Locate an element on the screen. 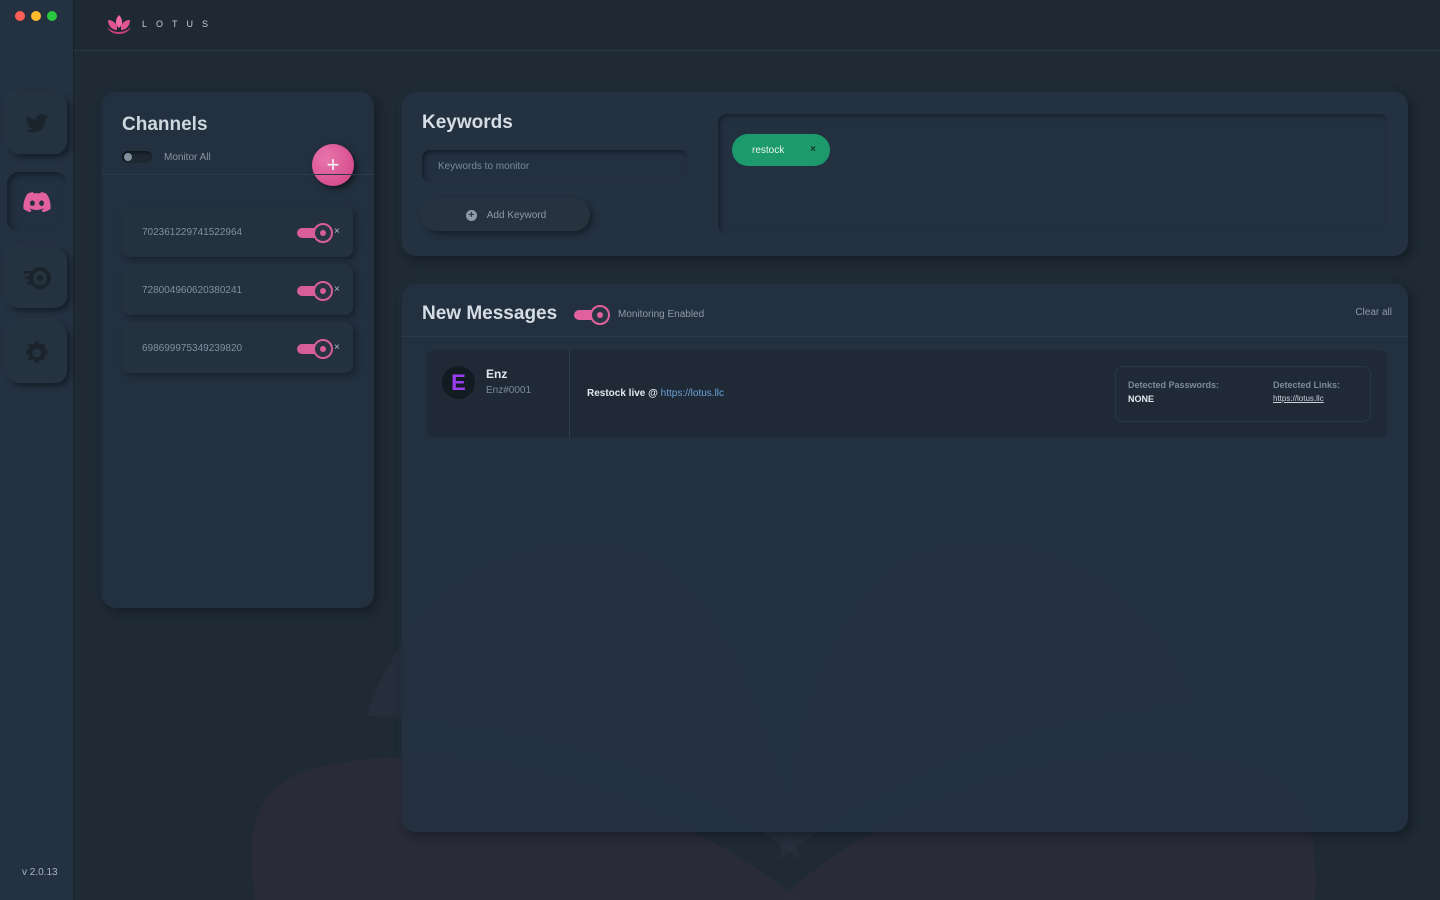  add-channel-button: + is located at coordinates (333, 165).